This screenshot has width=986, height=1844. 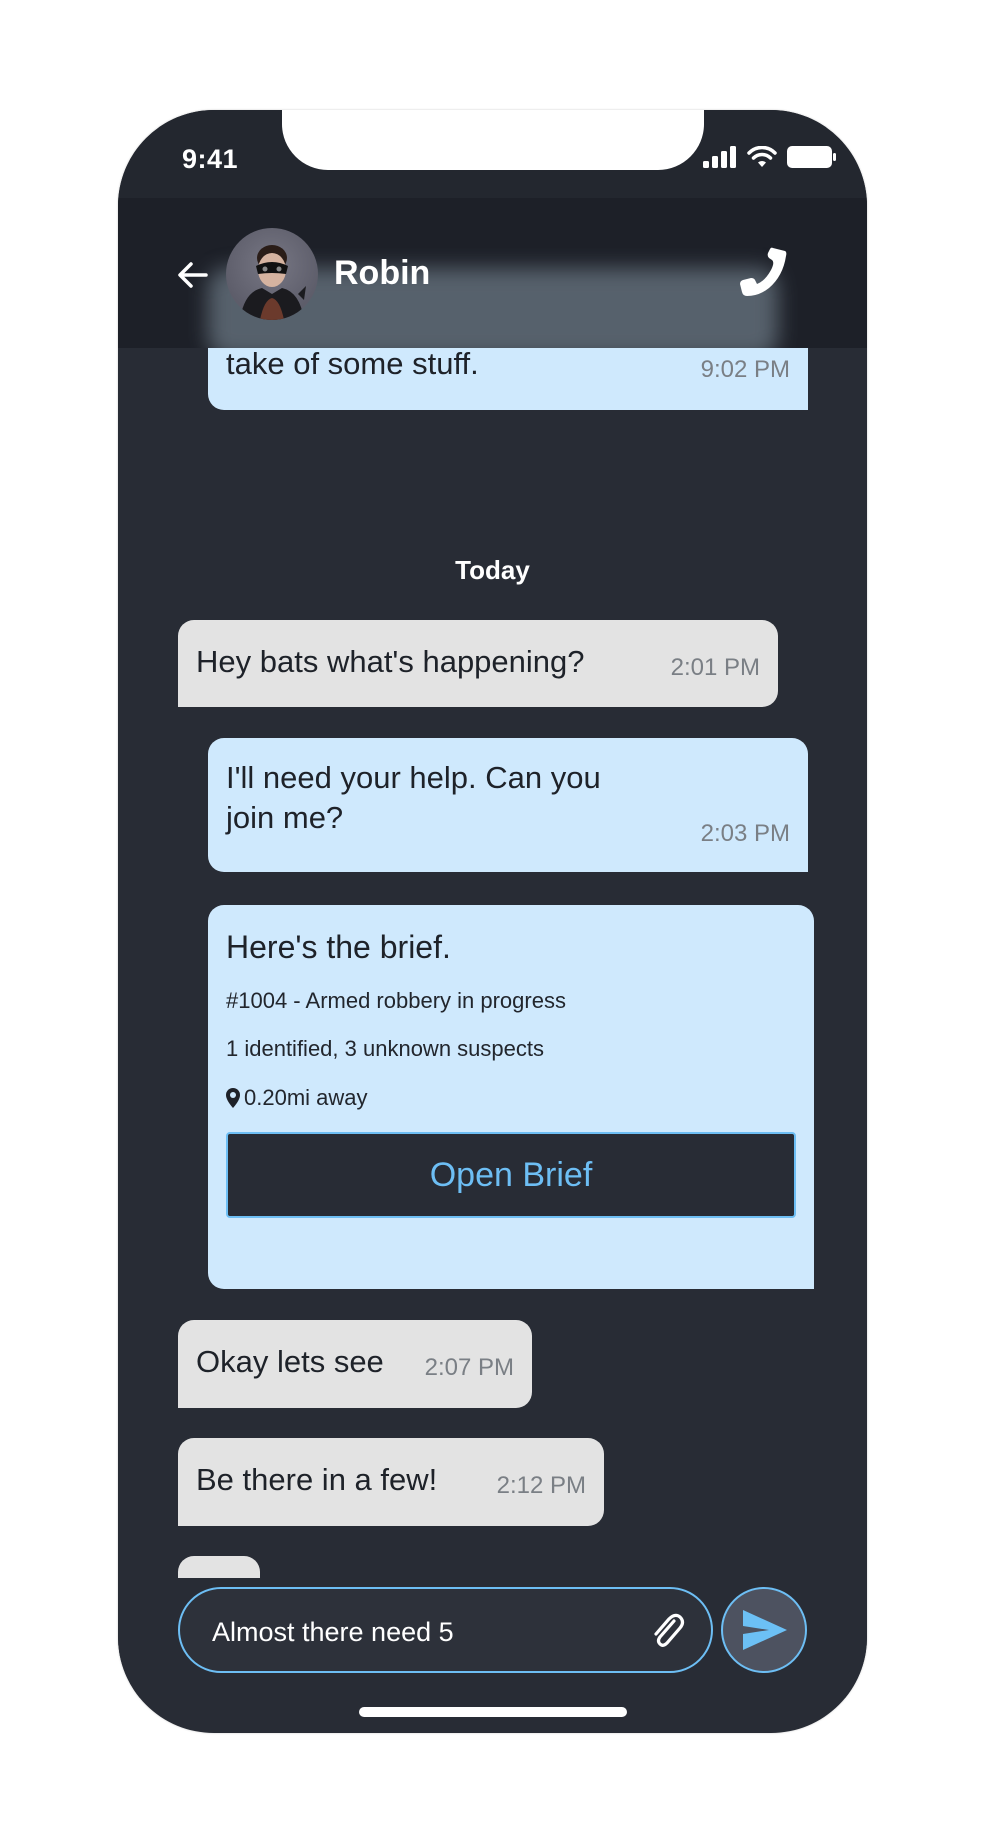 I want to click on open-brief-button: Open Brief, so click(x=511, y=1175).